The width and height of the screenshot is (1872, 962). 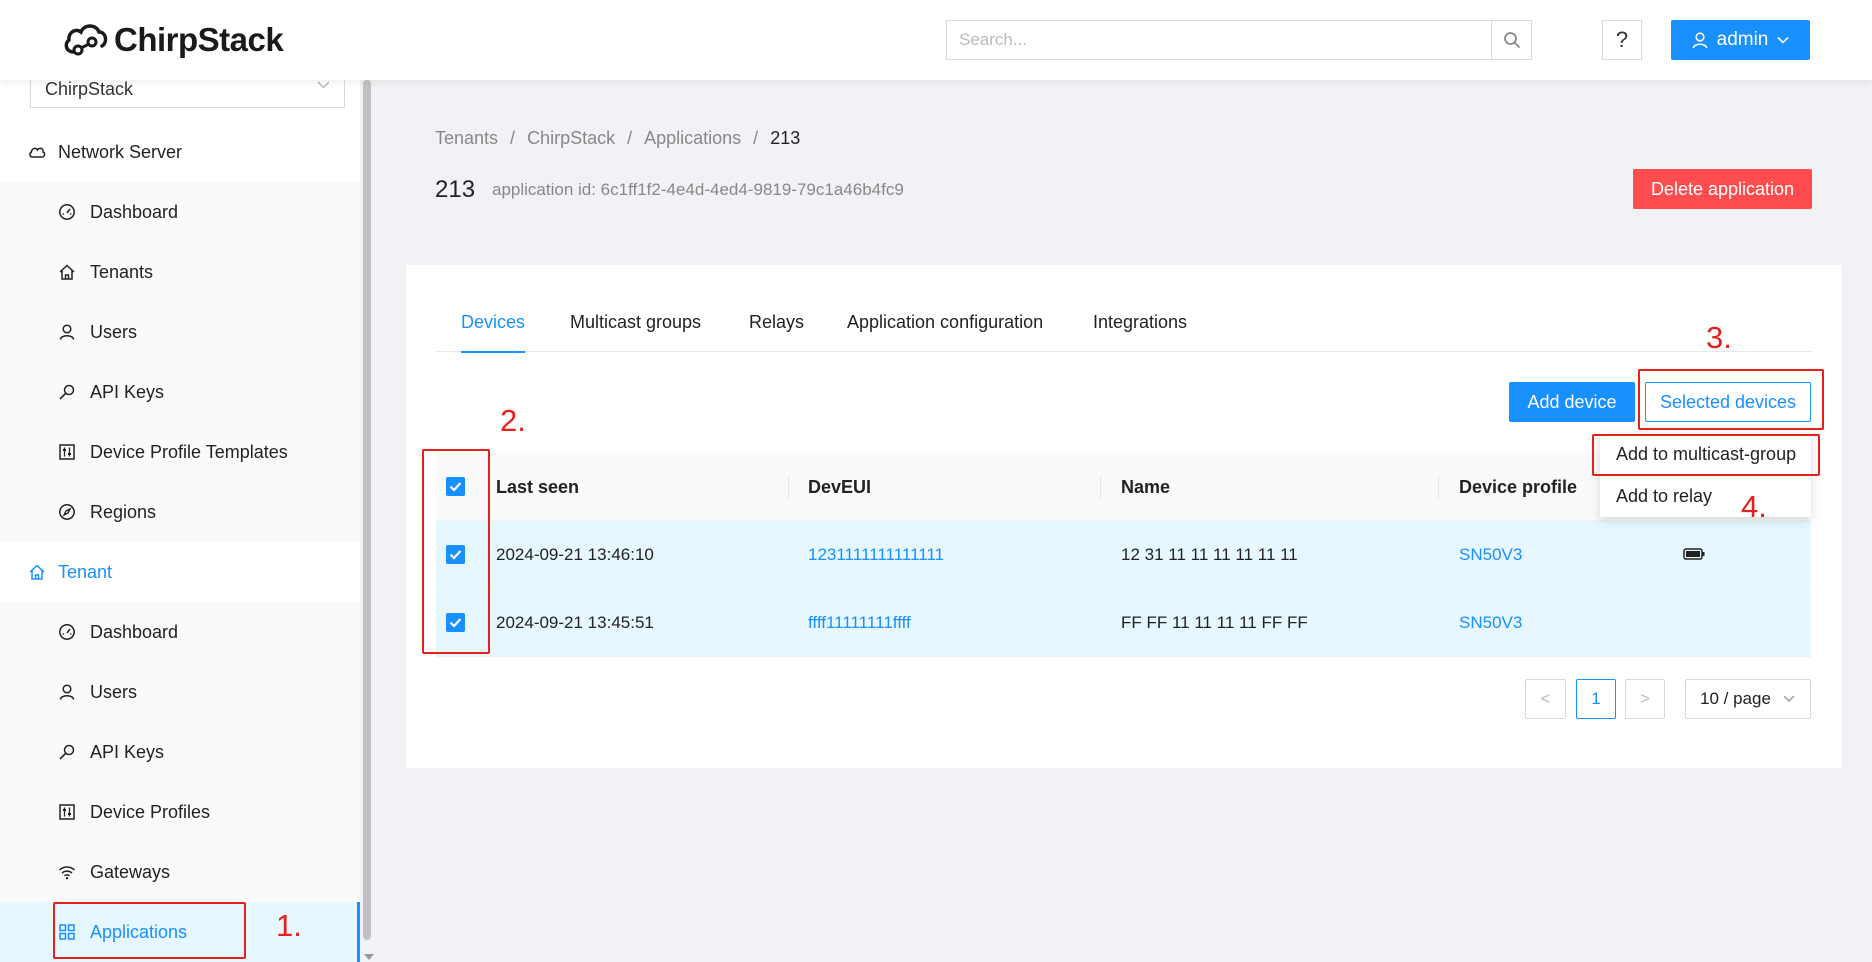 I want to click on tab-multicast-groups: Multicast groups, so click(x=635, y=332).